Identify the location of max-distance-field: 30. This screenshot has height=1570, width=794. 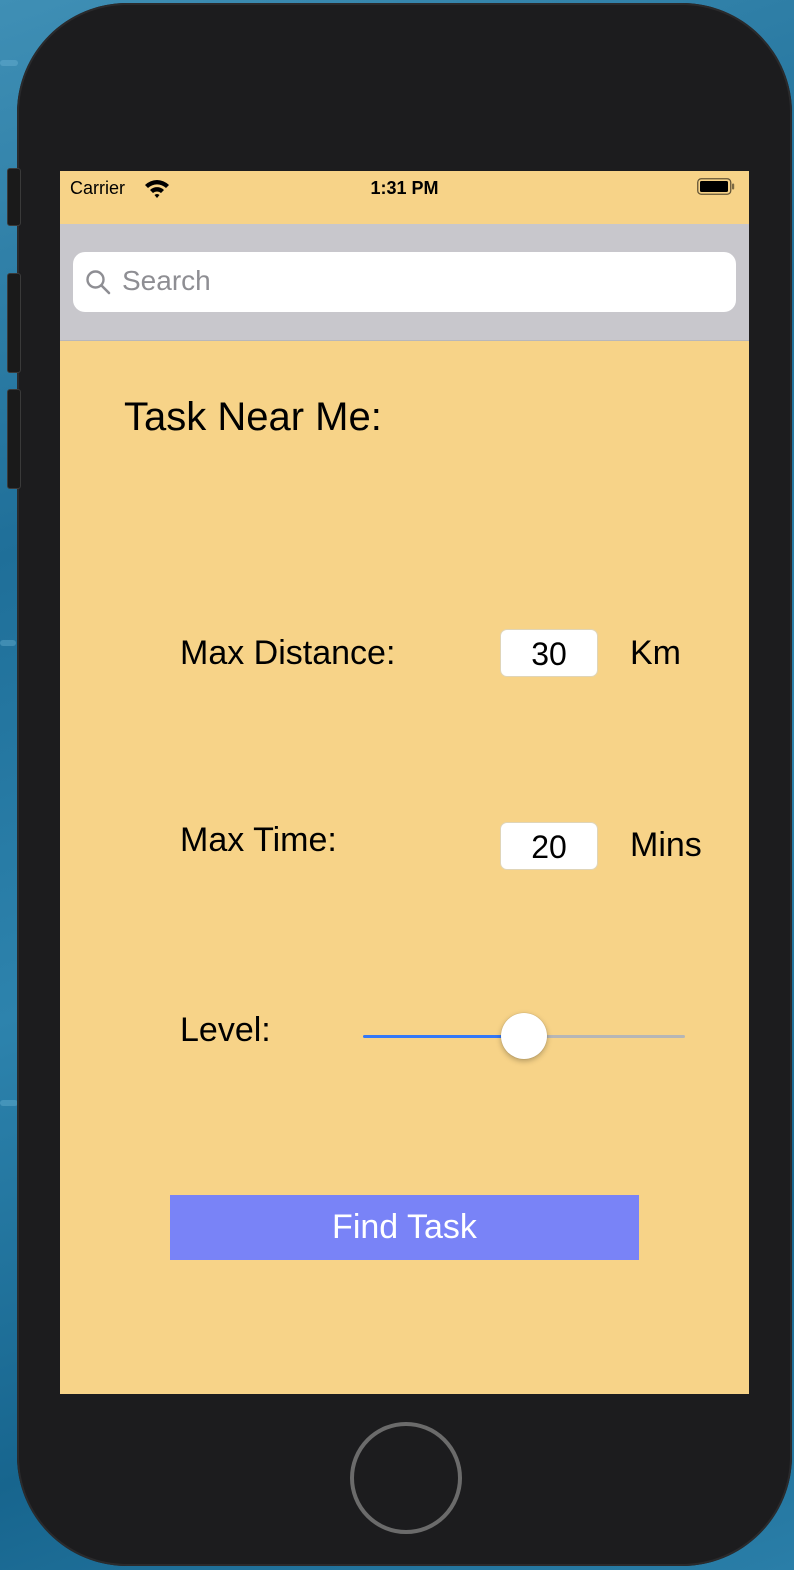
(549, 653).